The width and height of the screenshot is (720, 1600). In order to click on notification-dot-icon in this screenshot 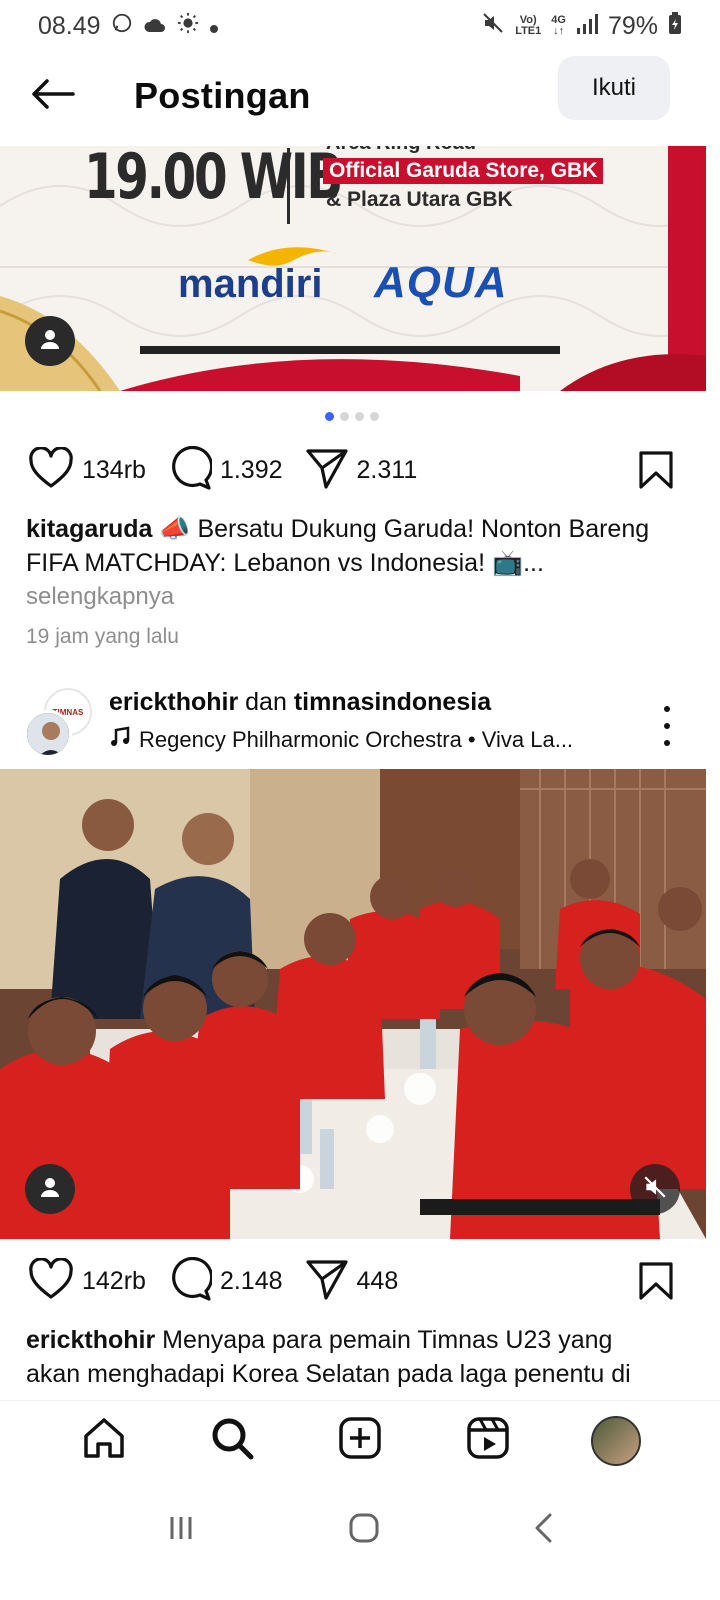, I will do `click(214, 26)`.